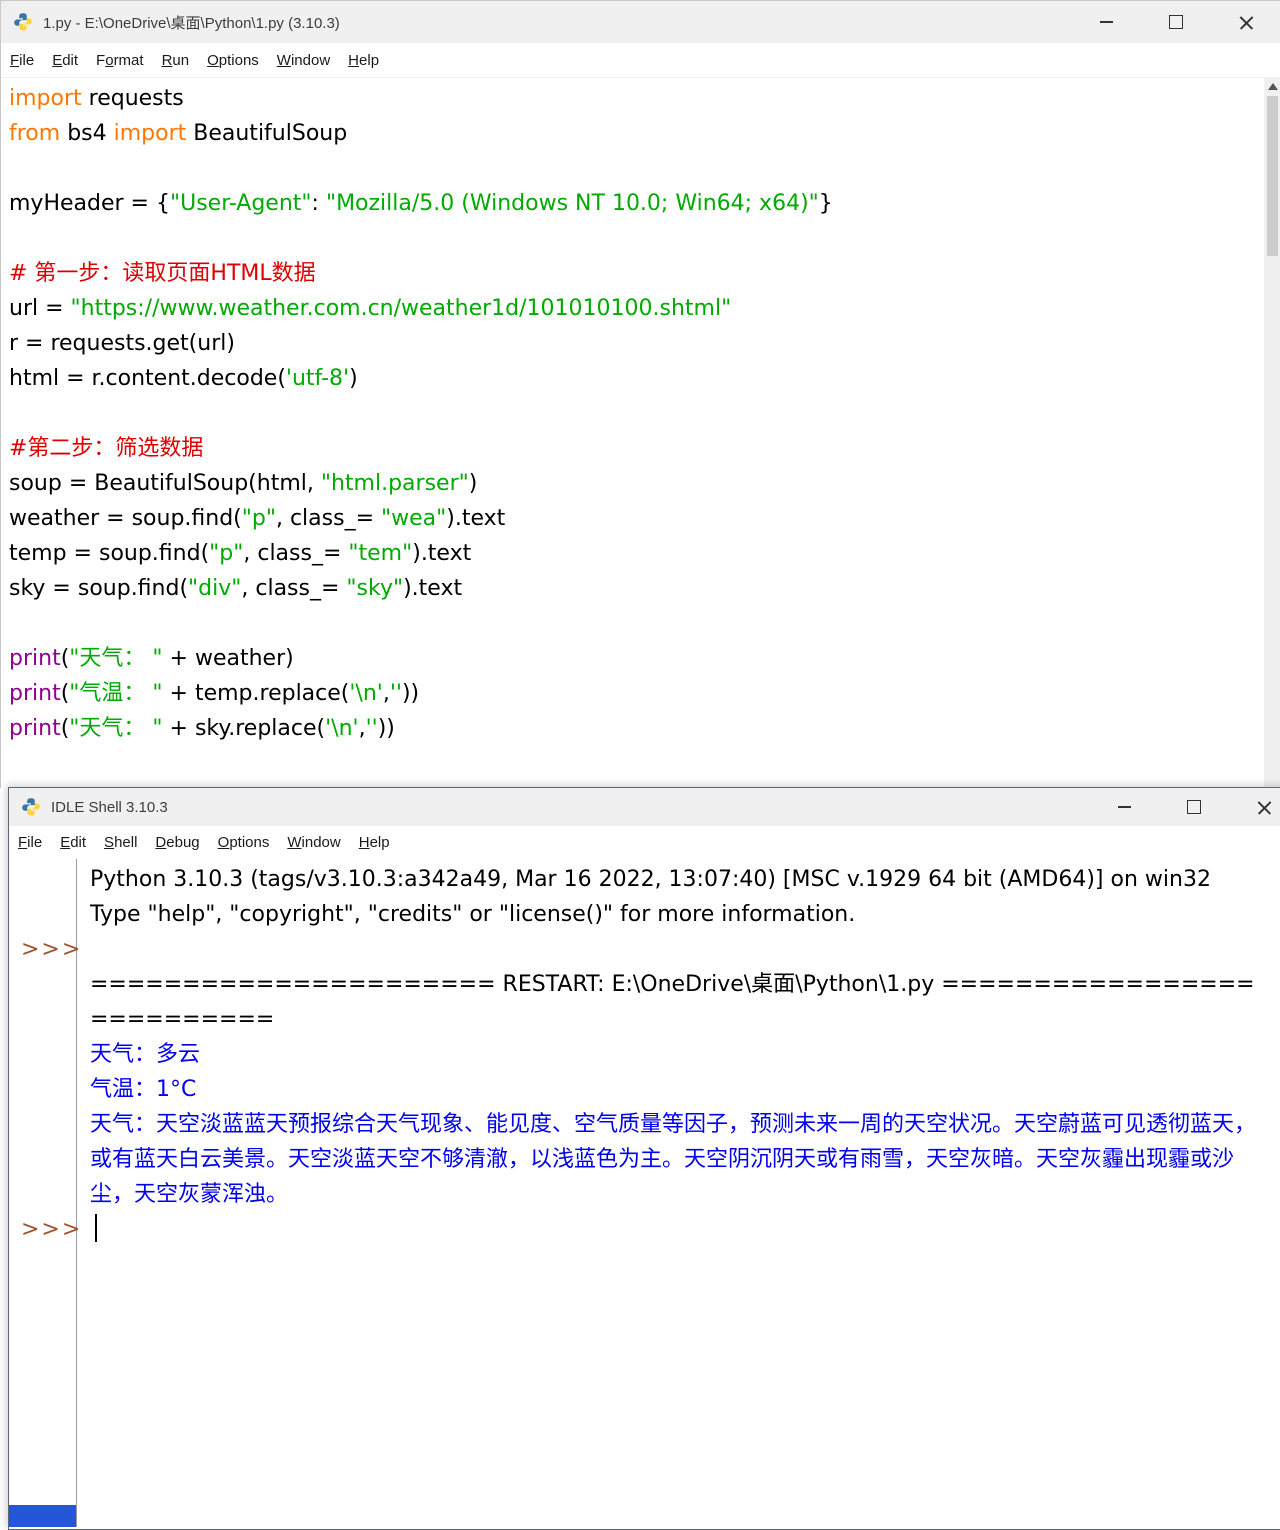 The width and height of the screenshot is (1280, 1530). Describe the element at coordinates (122, 343) in the screenshot. I see `code-line: r = requests.get(url)` at that location.